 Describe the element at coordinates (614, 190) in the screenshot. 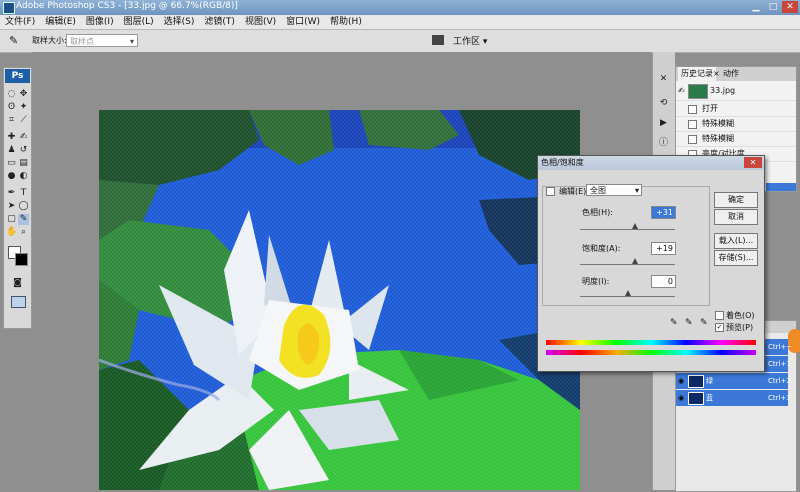

I see `edit-range-select: 全图 ▾` at that location.